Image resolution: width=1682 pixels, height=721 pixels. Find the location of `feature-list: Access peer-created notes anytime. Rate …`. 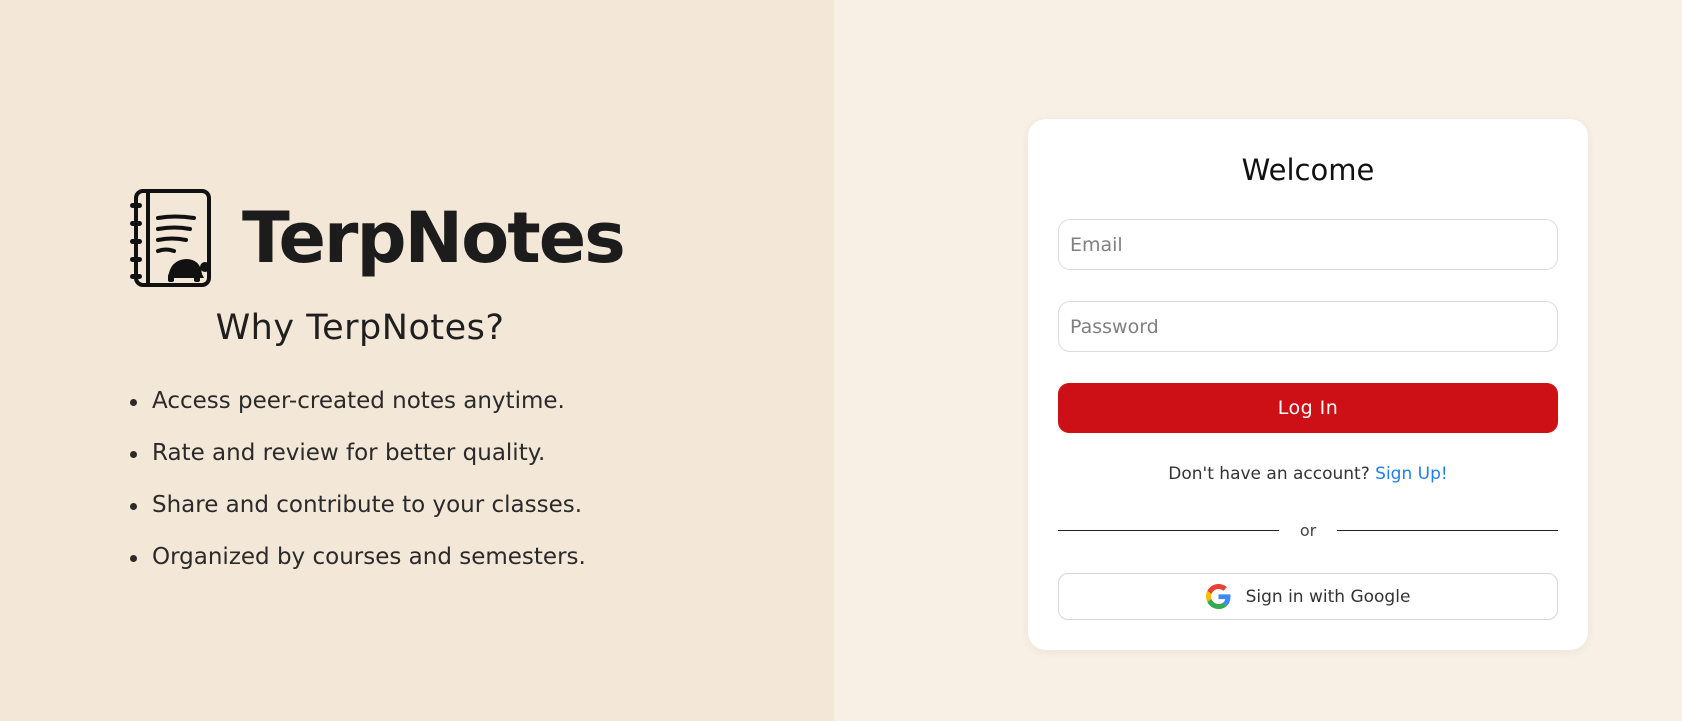

feature-list: Access peer-created notes anytime. Rate … is located at coordinates (358, 487).